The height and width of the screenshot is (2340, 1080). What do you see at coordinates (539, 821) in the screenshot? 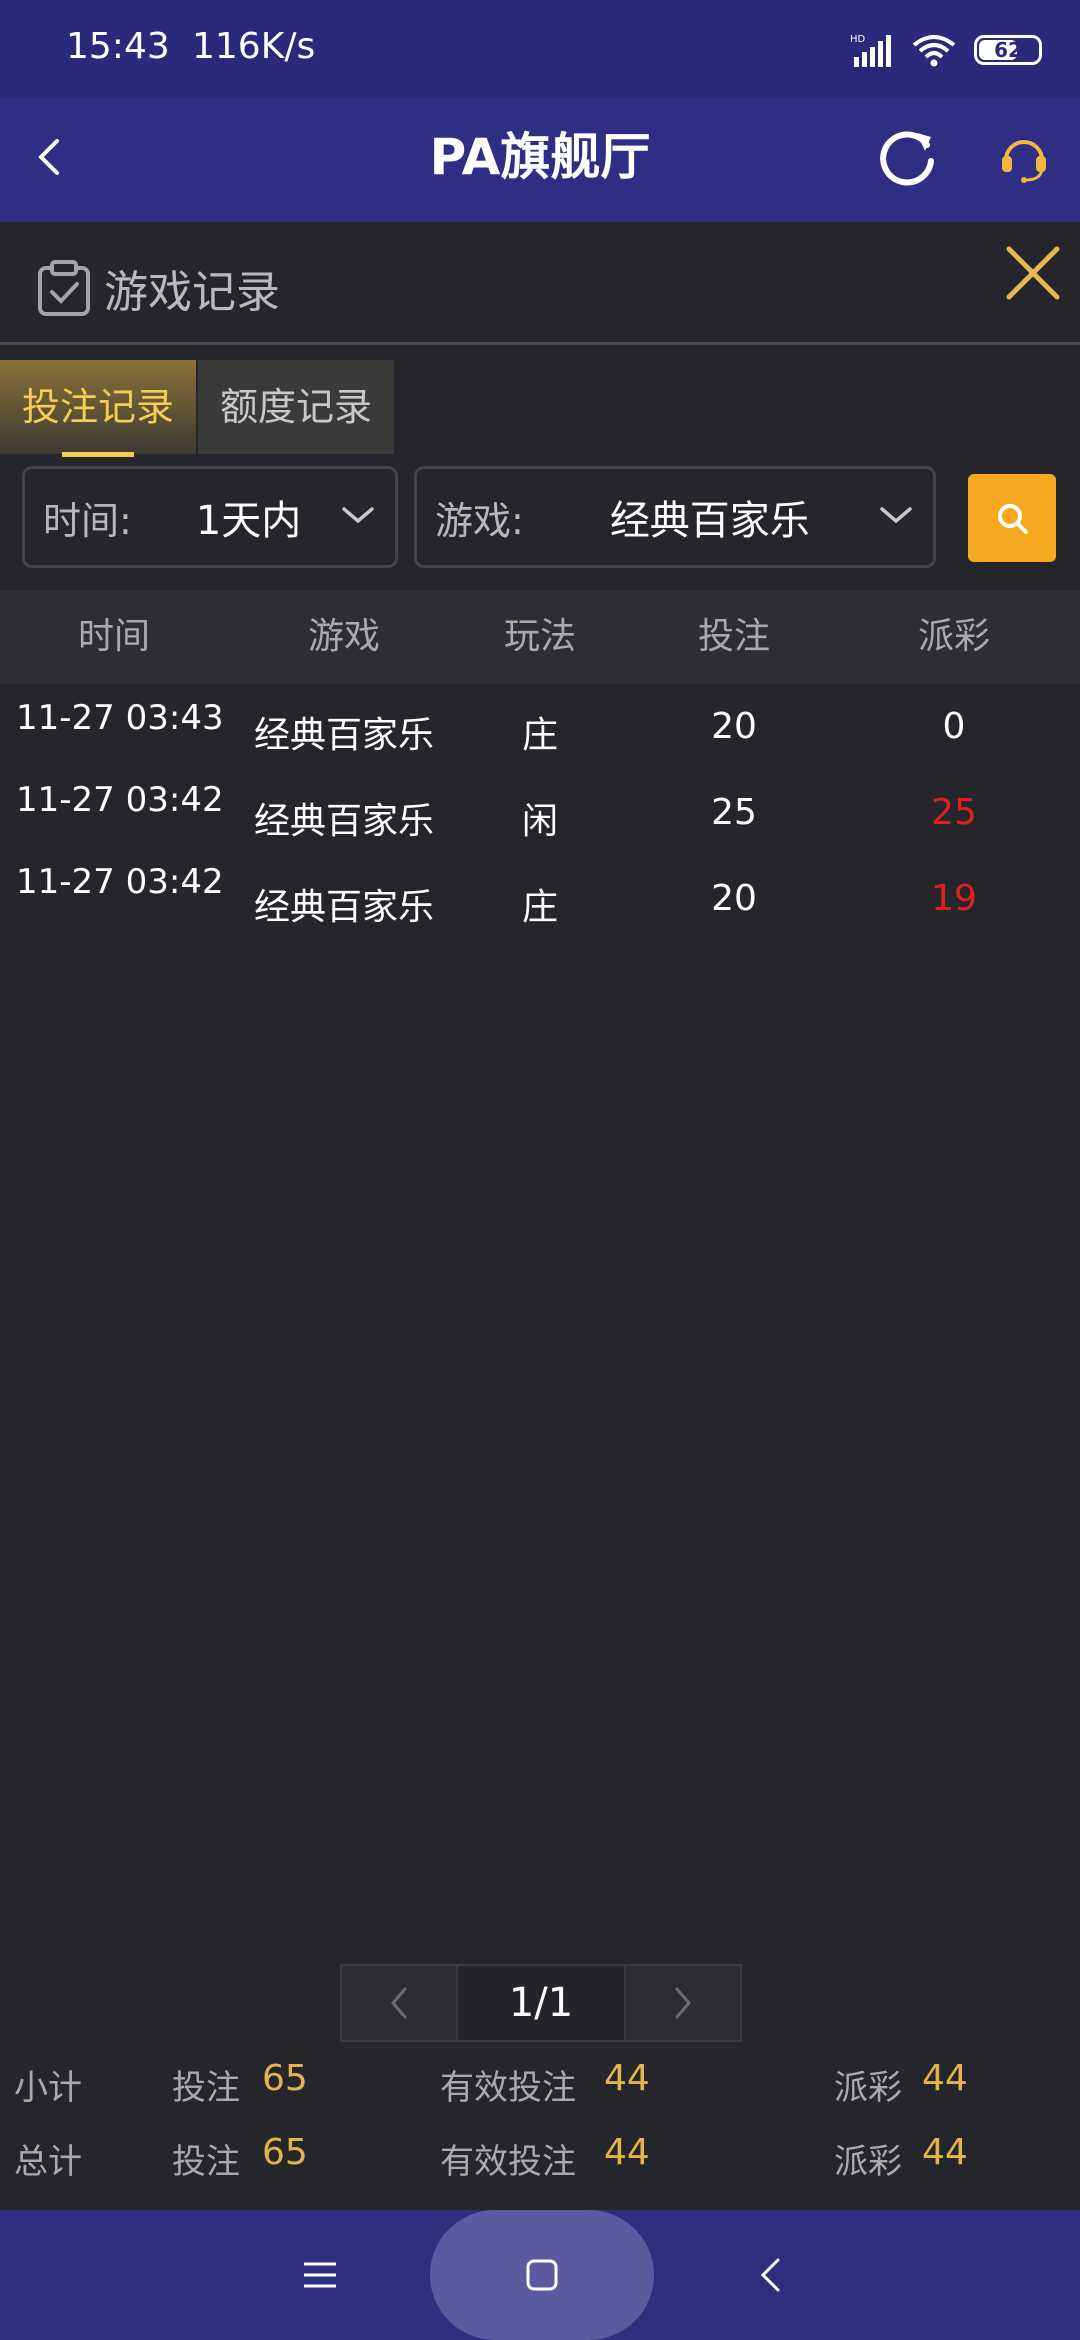
I see `row-play: 闲` at bounding box center [539, 821].